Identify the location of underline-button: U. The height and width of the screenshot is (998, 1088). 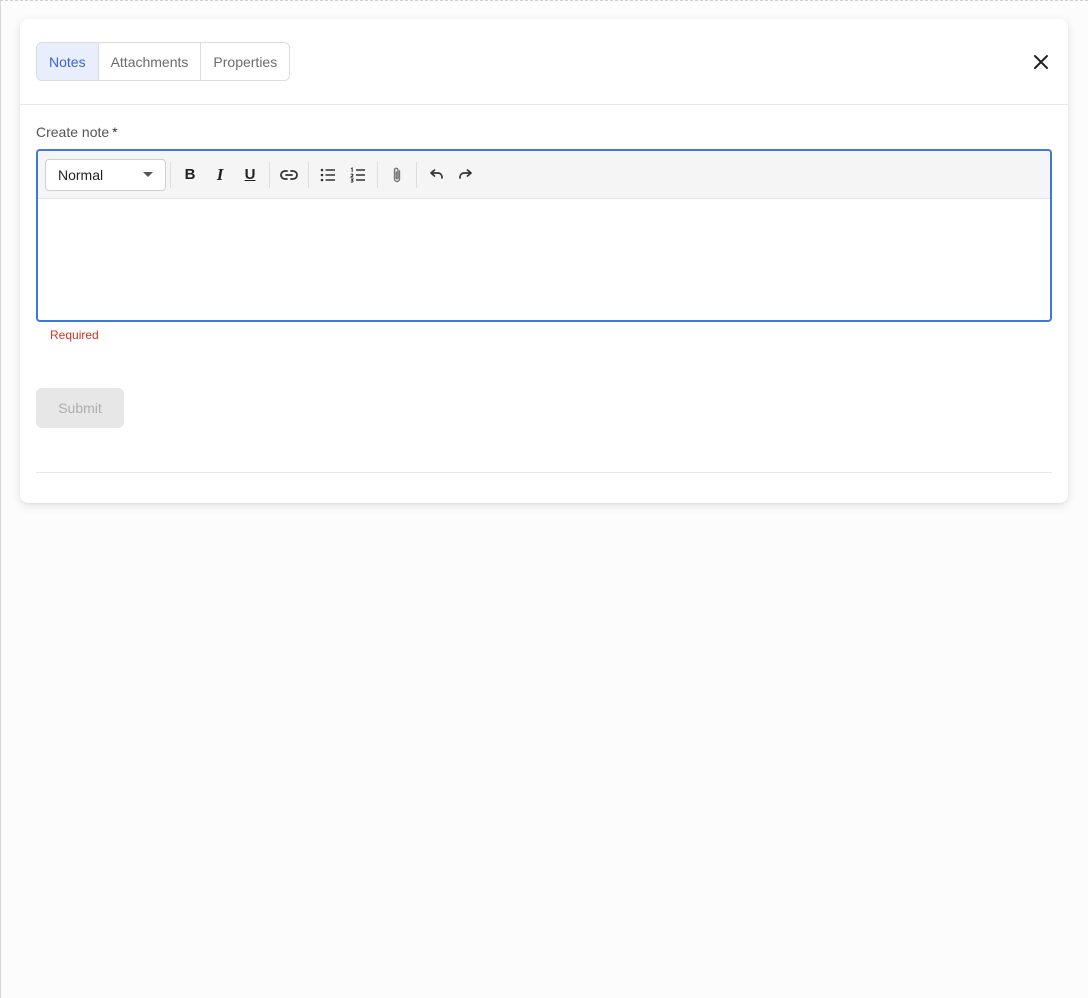
(250, 175).